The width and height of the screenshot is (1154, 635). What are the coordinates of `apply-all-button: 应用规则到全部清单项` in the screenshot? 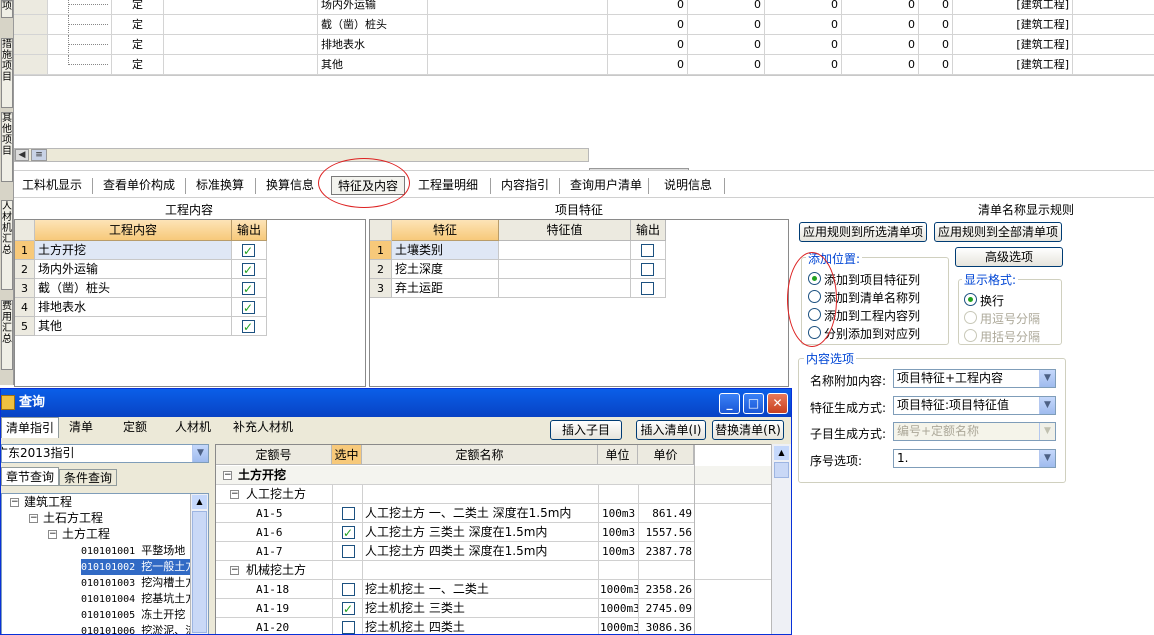 It's located at (998, 232).